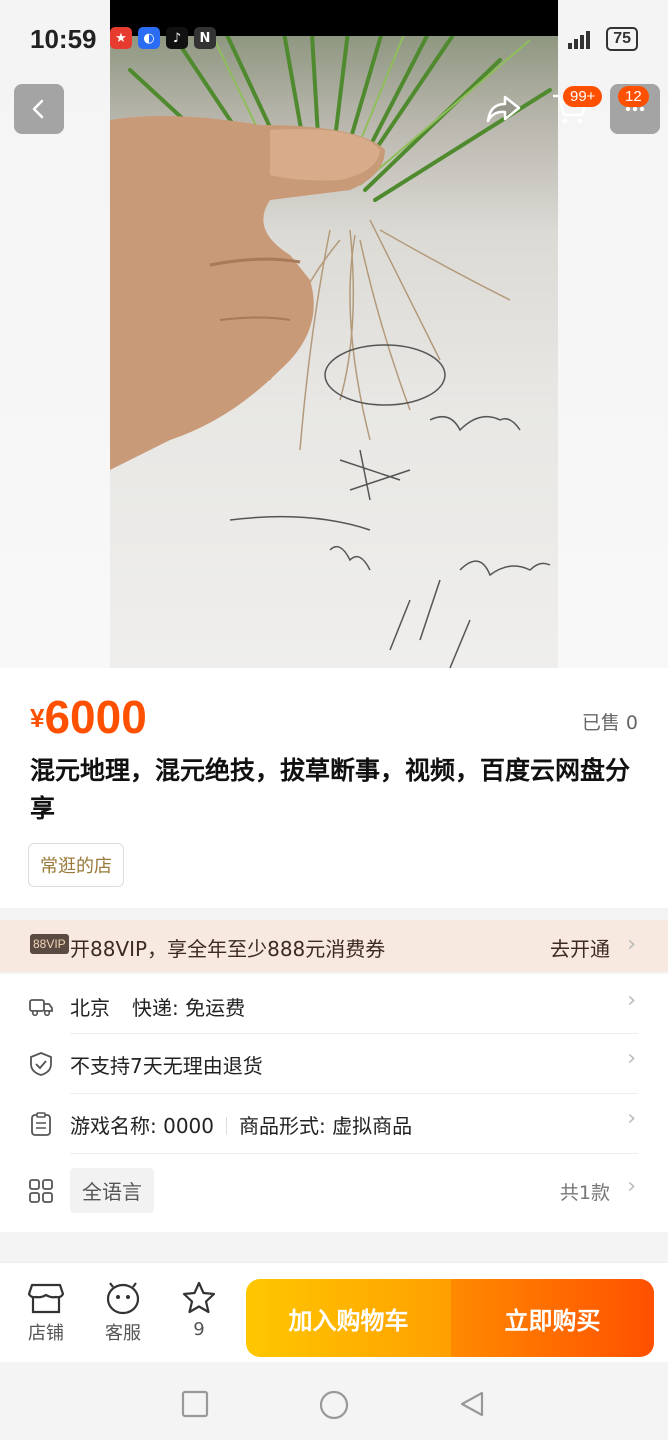  Describe the element at coordinates (41, 1124) in the screenshot. I see `clipboard-icon` at that location.